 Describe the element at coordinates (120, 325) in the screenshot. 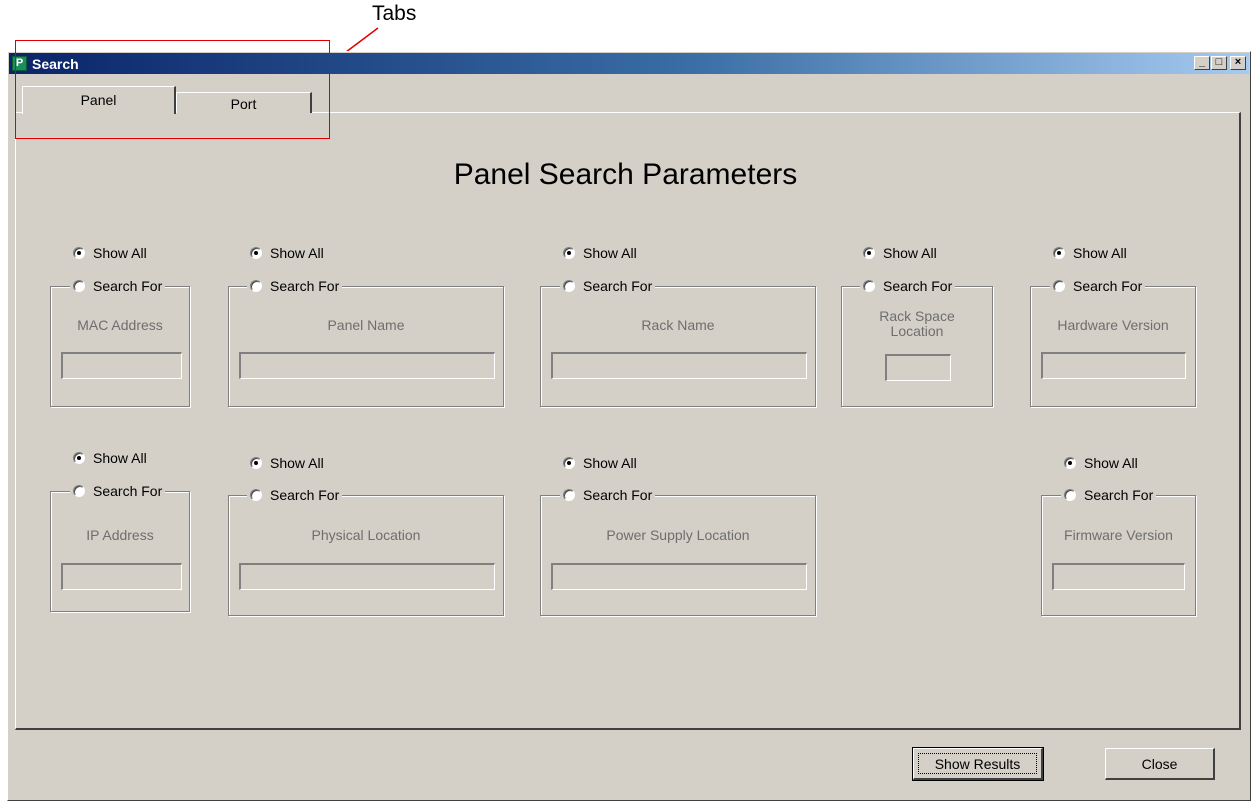

I see `mac-address-label: MAC Address` at that location.